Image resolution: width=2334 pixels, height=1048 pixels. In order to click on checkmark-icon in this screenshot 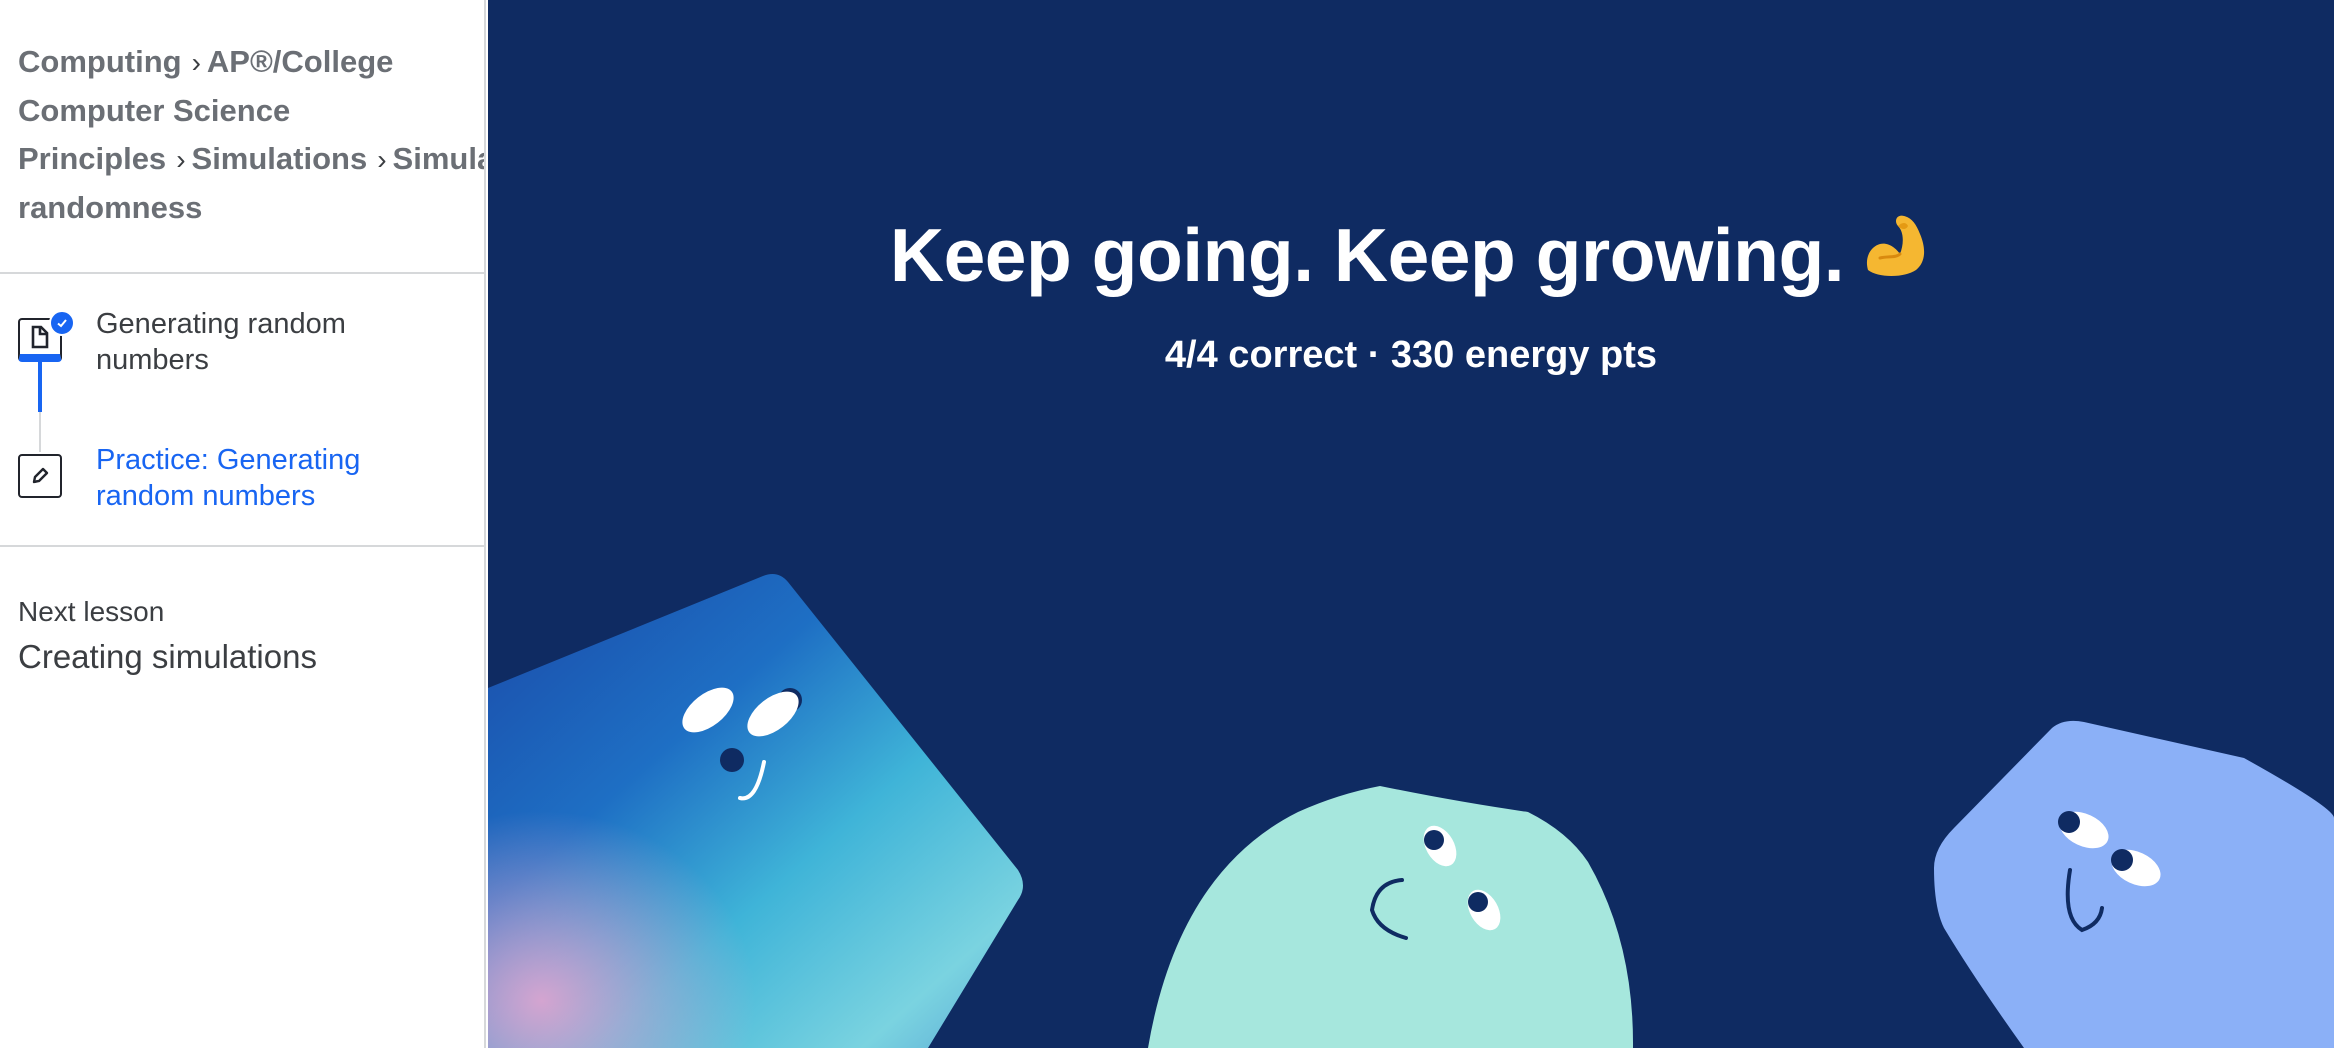, I will do `click(62, 323)`.